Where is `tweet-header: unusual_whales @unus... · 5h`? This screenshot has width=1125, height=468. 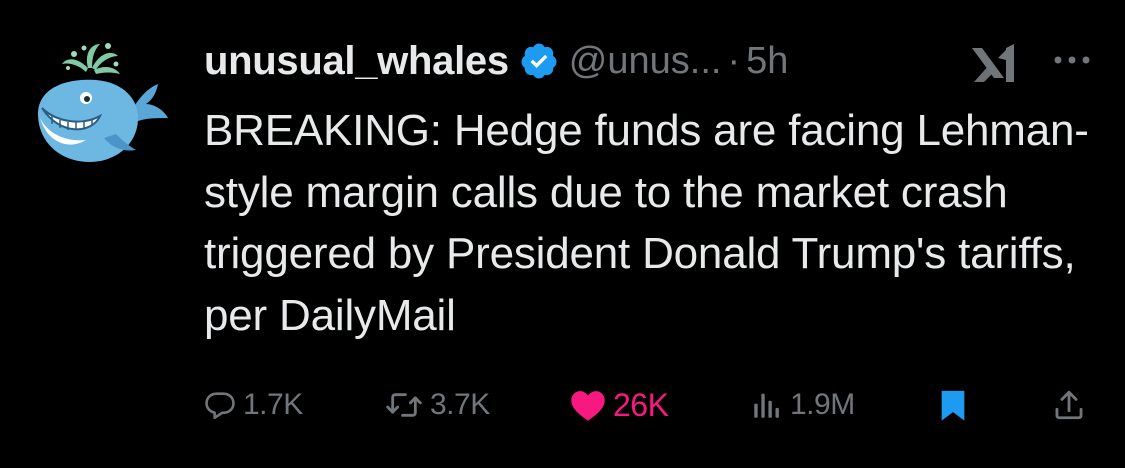
tweet-header: unusual_whales @unus... · 5h is located at coordinates (496, 61).